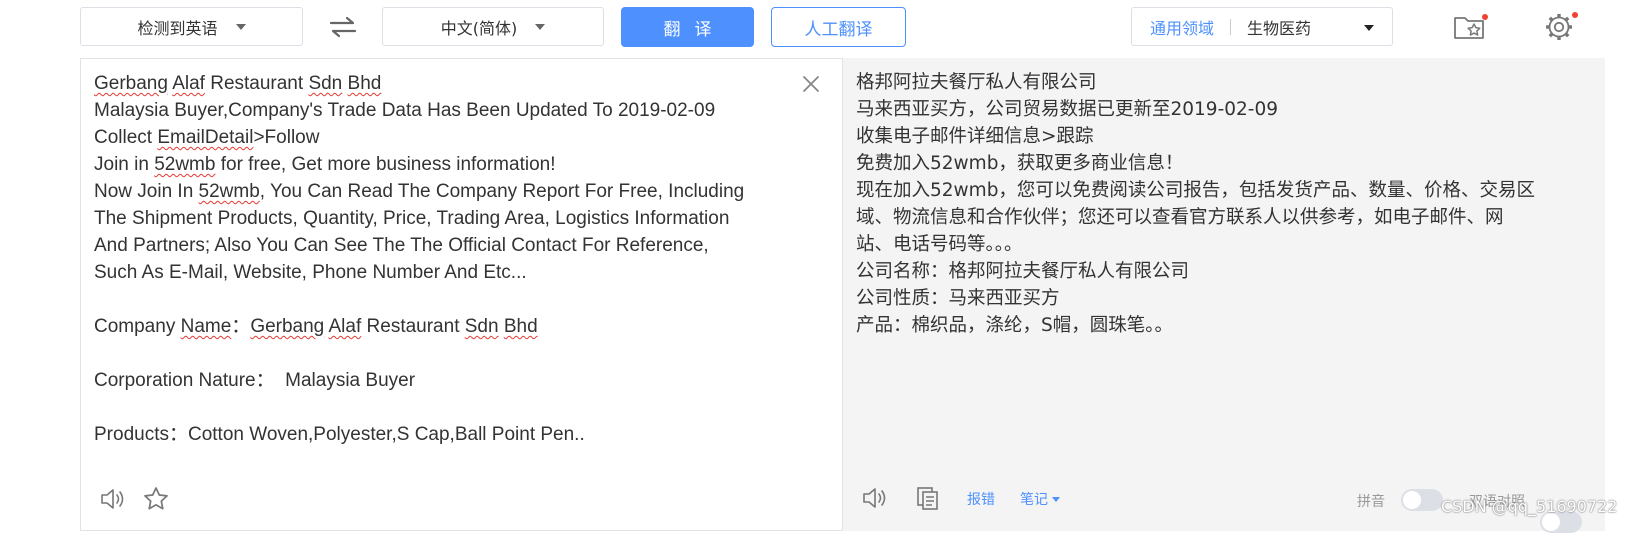 This screenshot has height=537, width=1647. I want to click on pinyin-toggle, so click(1422, 500).